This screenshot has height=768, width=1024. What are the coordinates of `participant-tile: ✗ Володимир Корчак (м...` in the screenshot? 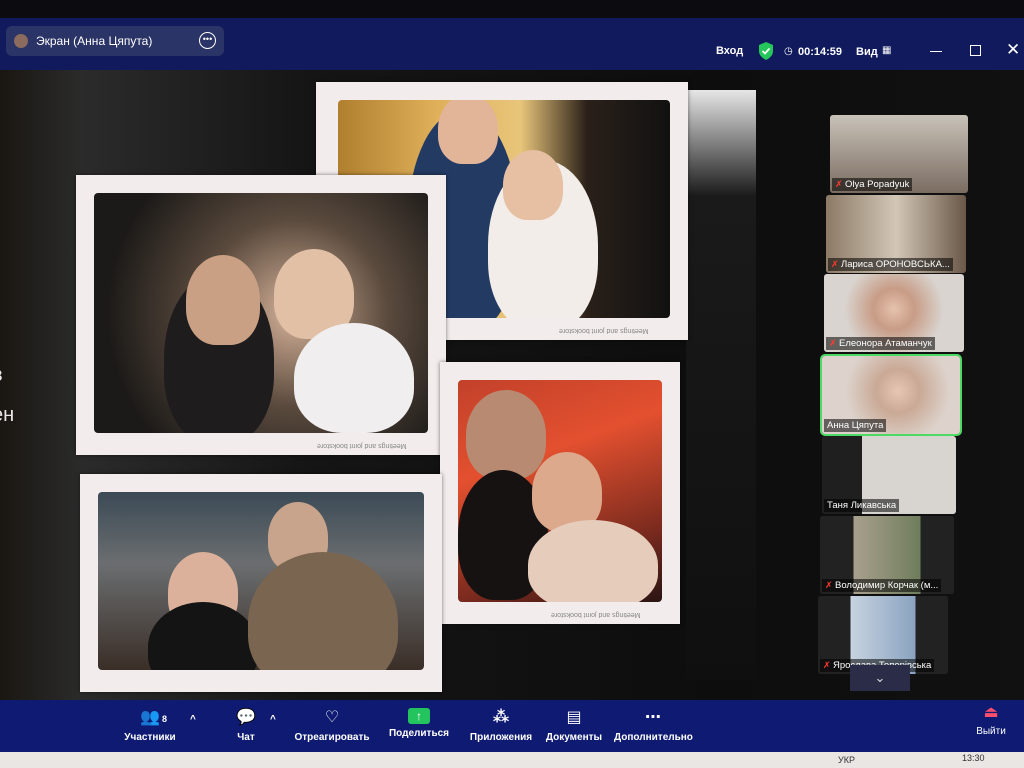 It's located at (887, 555).